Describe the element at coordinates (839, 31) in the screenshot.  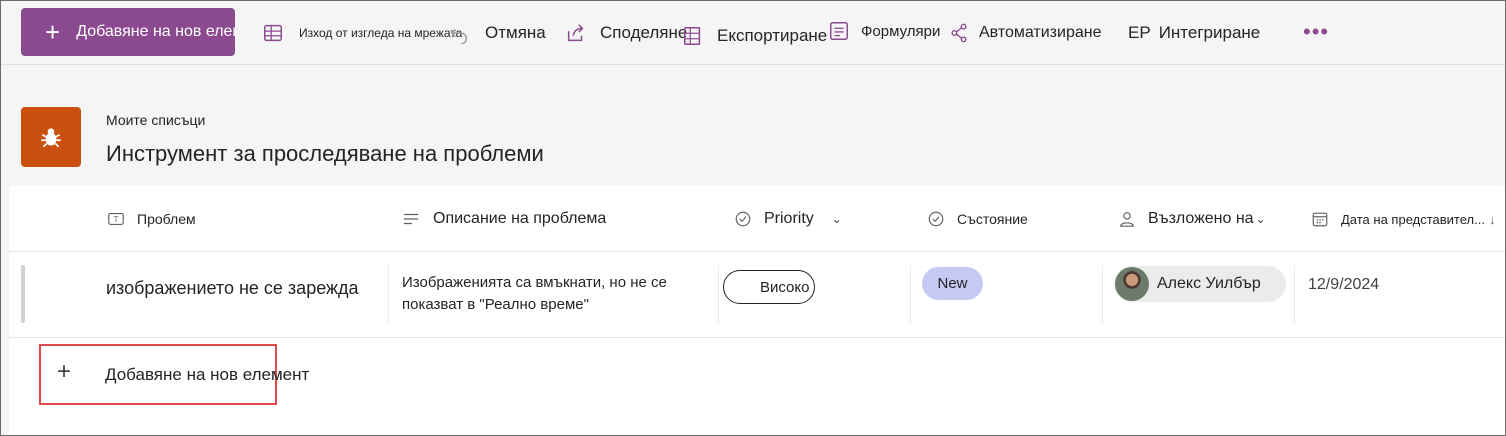
I see `forms-icon` at that location.